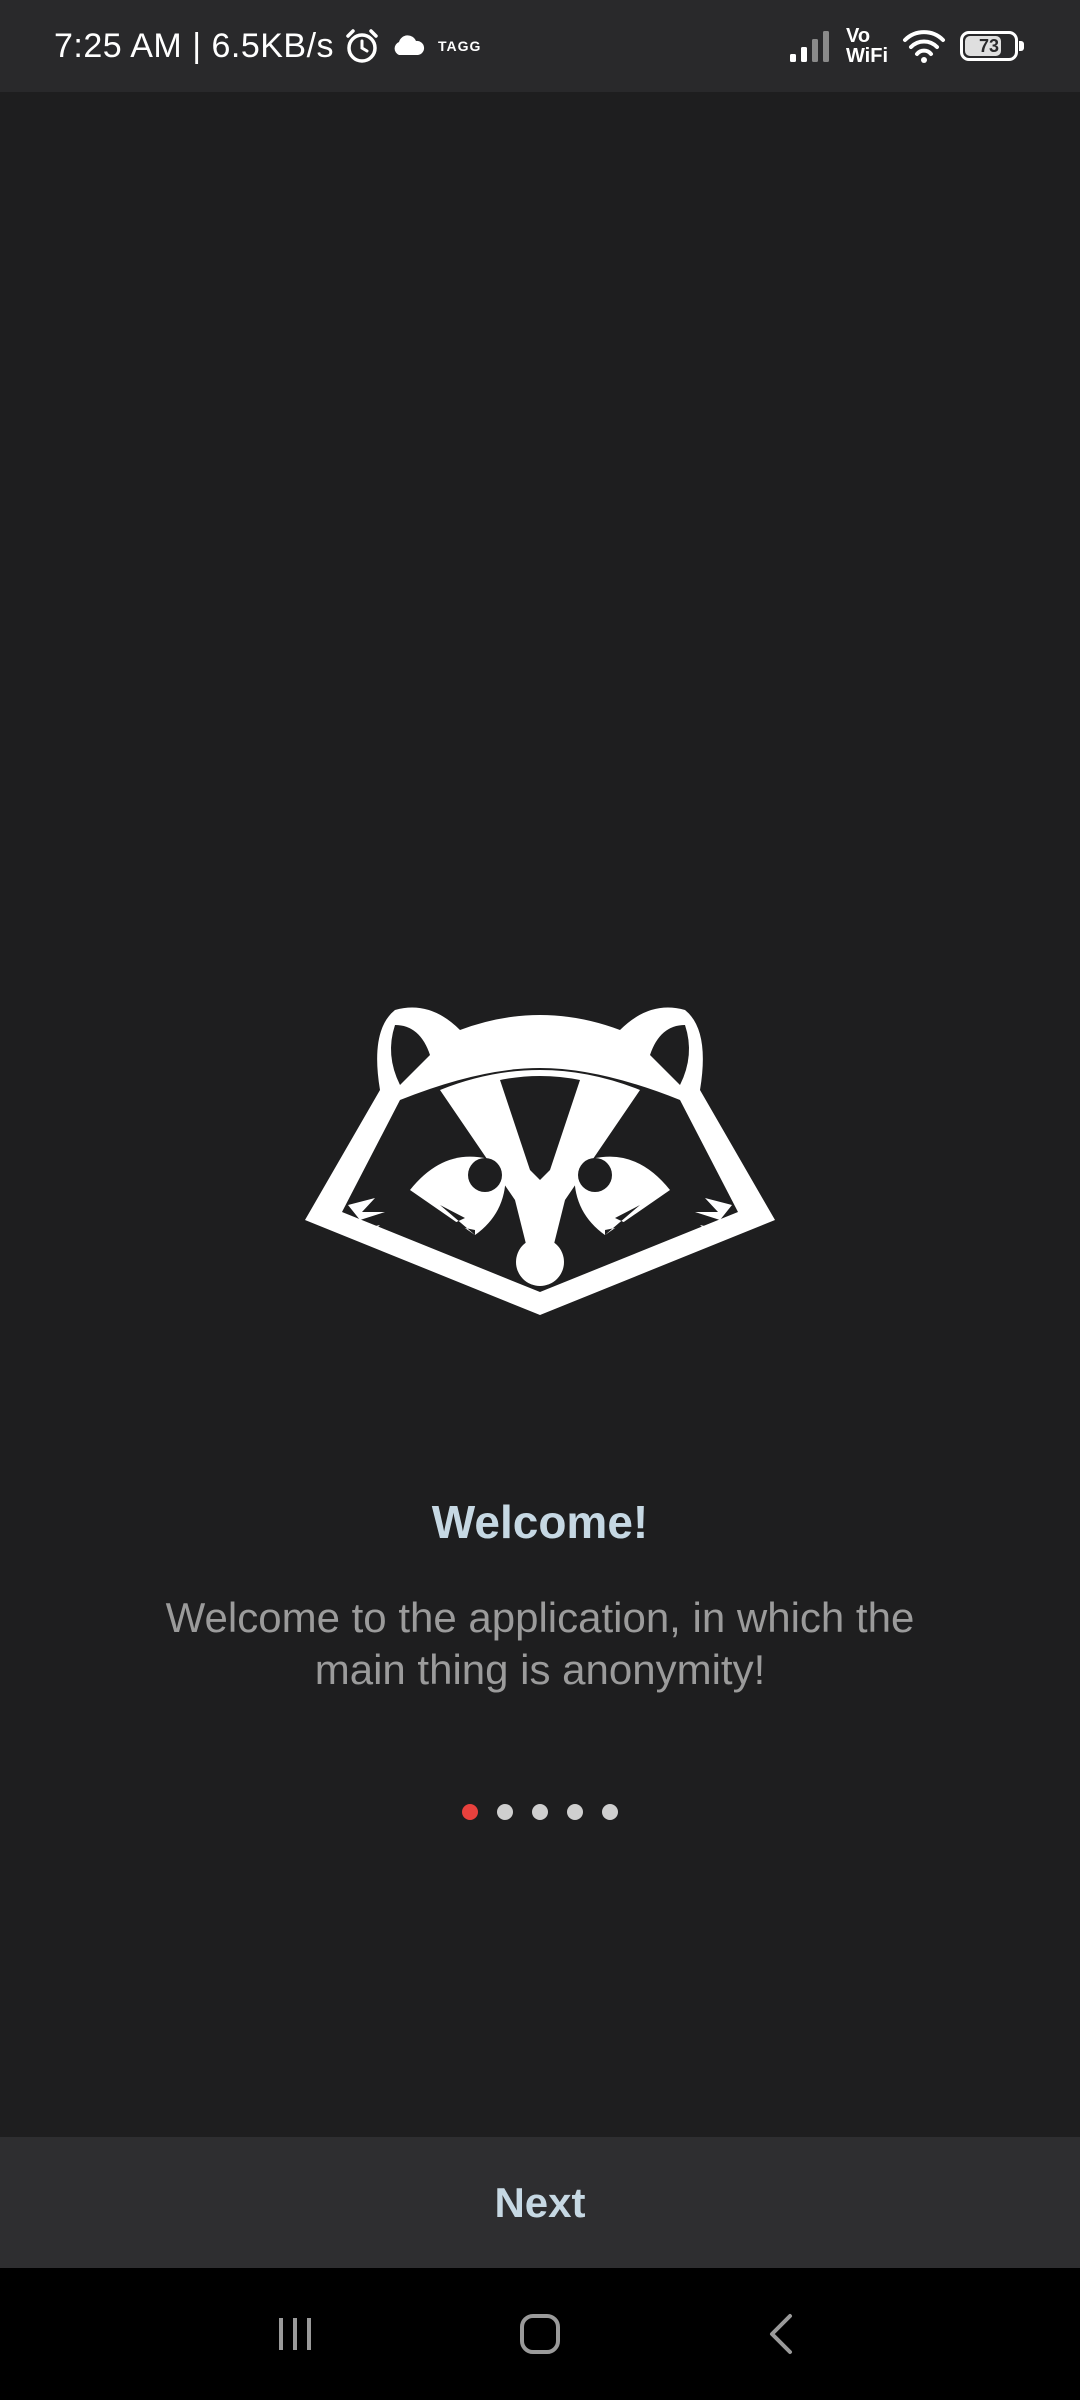  Describe the element at coordinates (408, 46) in the screenshot. I see `cloud-icon` at that location.